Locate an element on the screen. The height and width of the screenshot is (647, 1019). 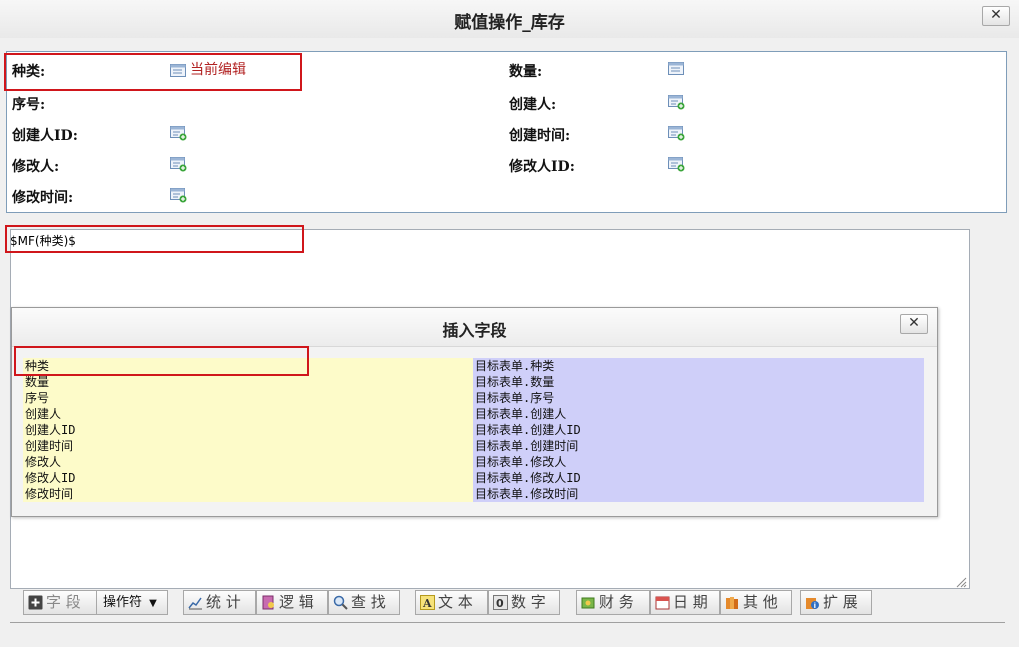
create-time-label: 创建时间: is located at coordinates (540, 136).